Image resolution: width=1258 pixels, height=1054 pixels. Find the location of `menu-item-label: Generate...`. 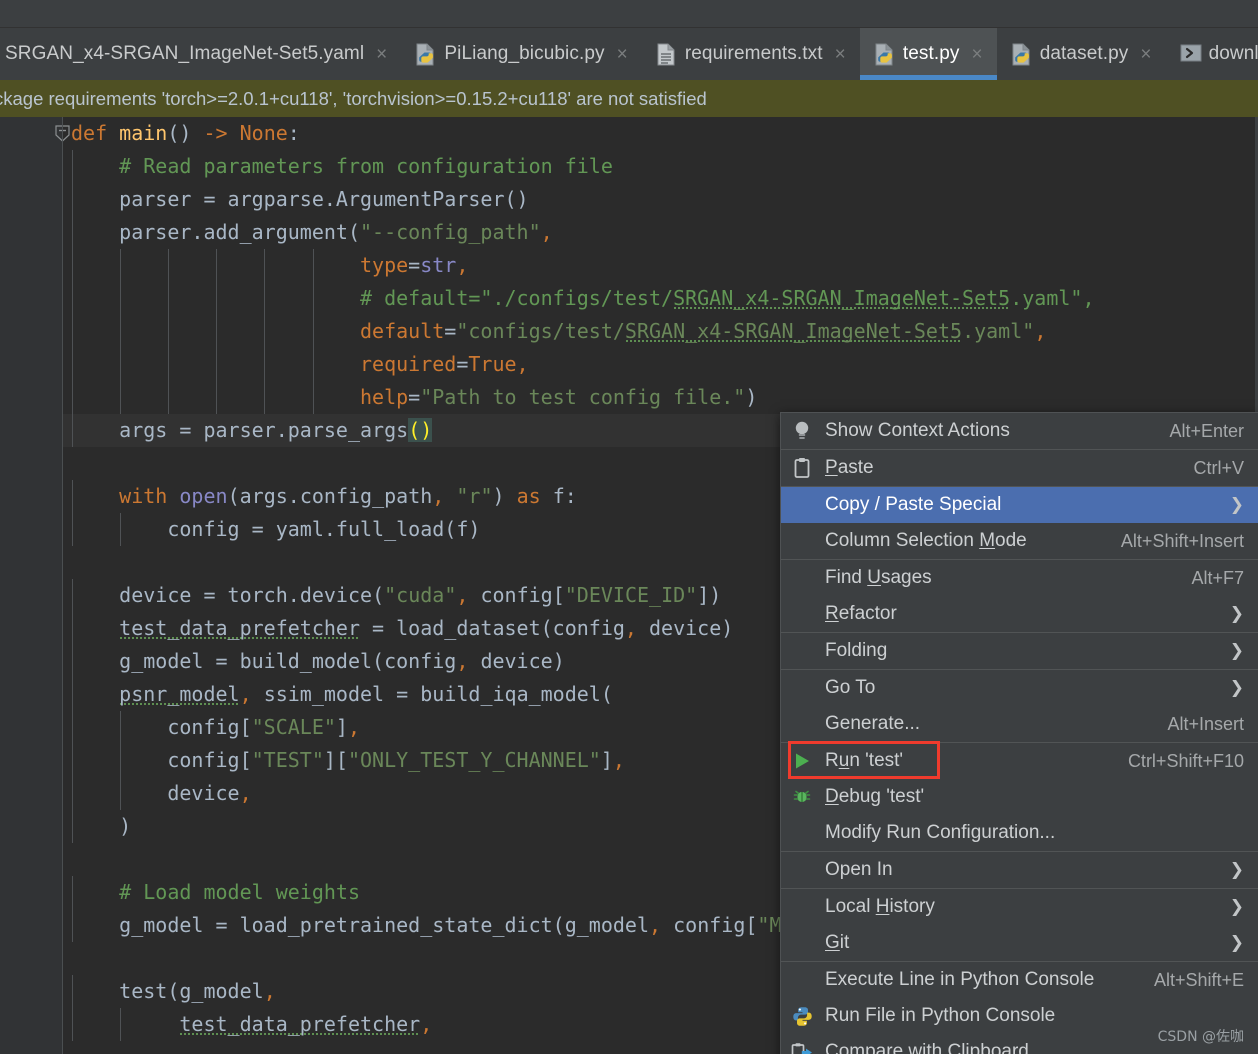

menu-item-label: Generate... is located at coordinates (873, 723).